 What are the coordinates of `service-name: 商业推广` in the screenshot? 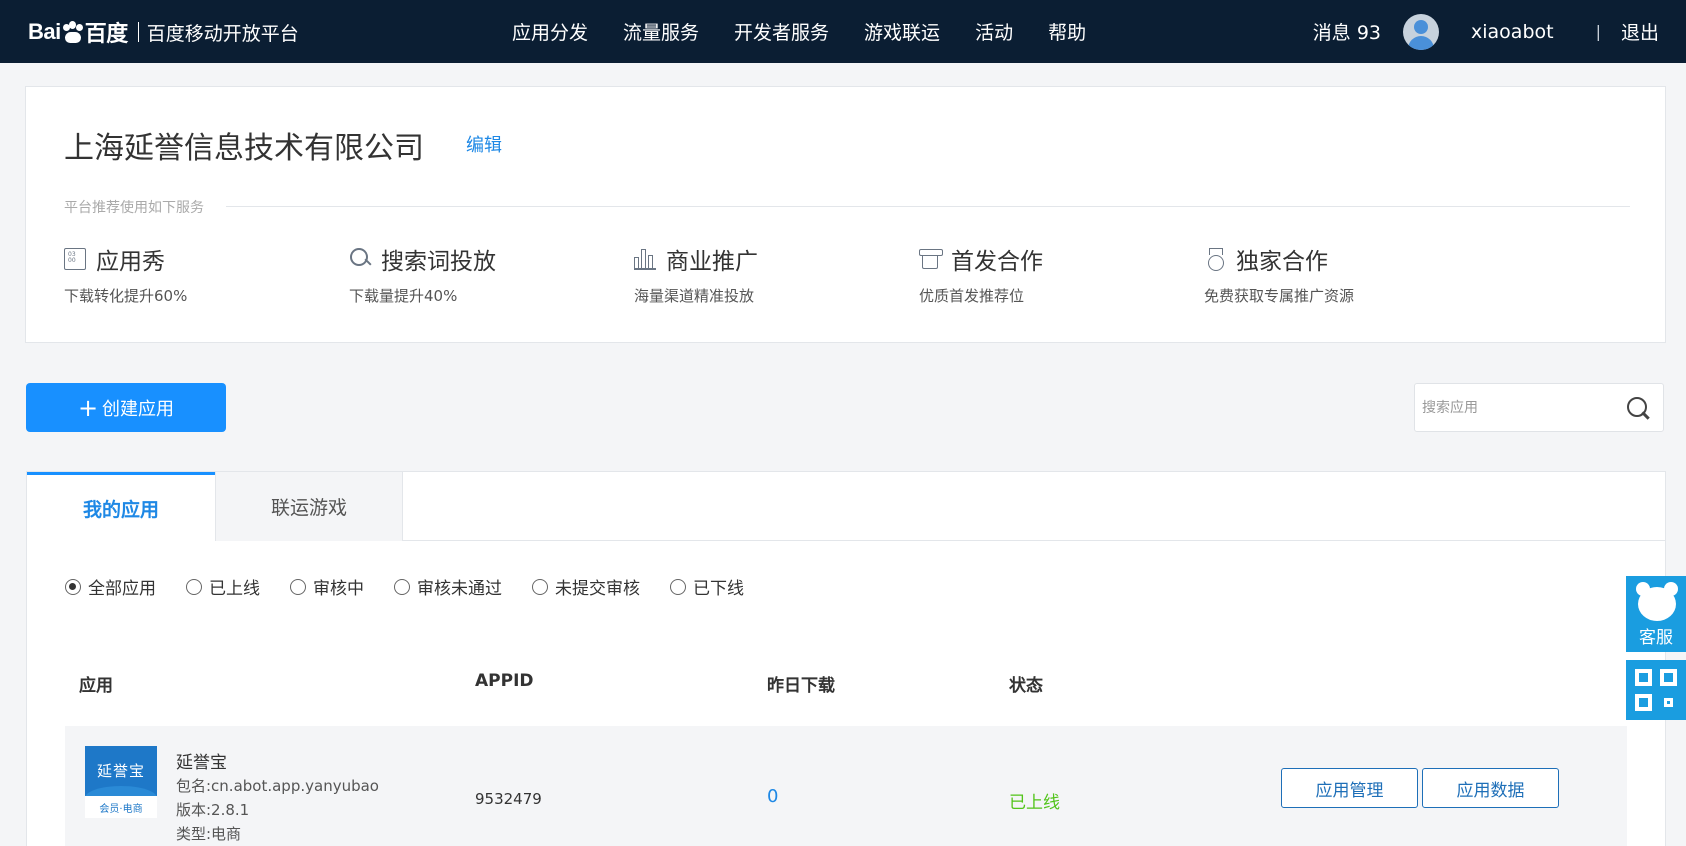 It's located at (712, 262).